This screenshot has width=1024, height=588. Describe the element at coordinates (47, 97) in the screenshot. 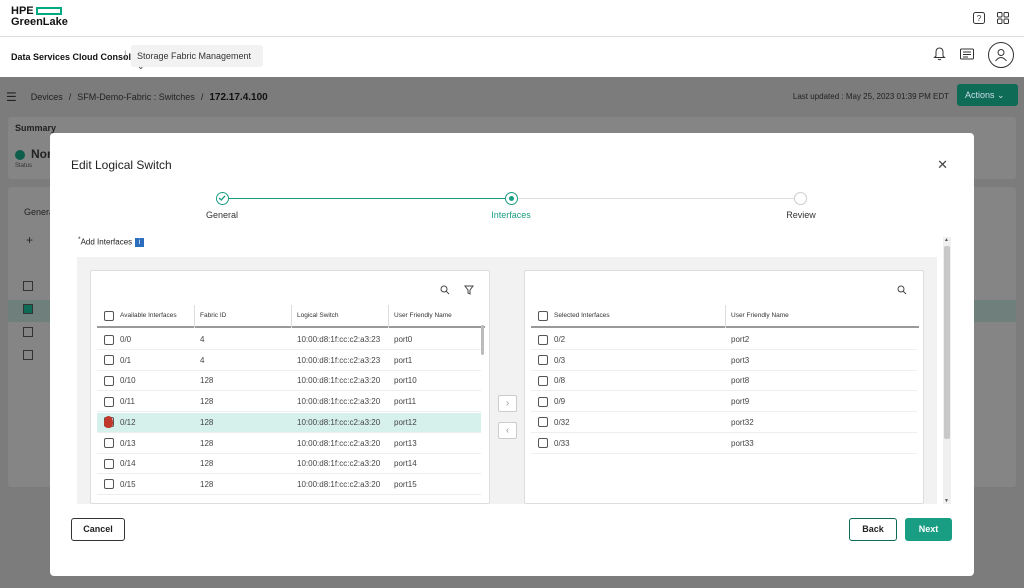

I see `breadcrumb-devices: Devices` at that location.